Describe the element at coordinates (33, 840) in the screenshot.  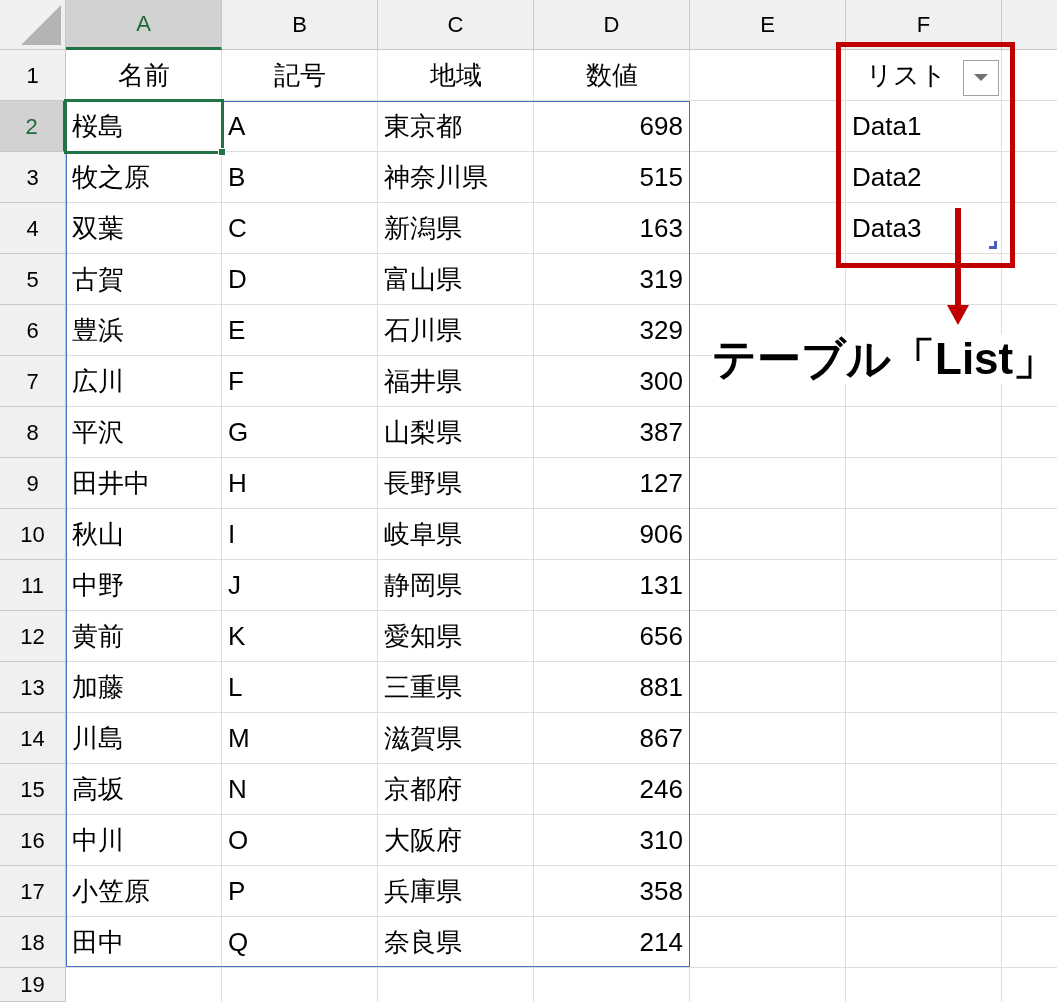
I see `row-header: 16` at that location.